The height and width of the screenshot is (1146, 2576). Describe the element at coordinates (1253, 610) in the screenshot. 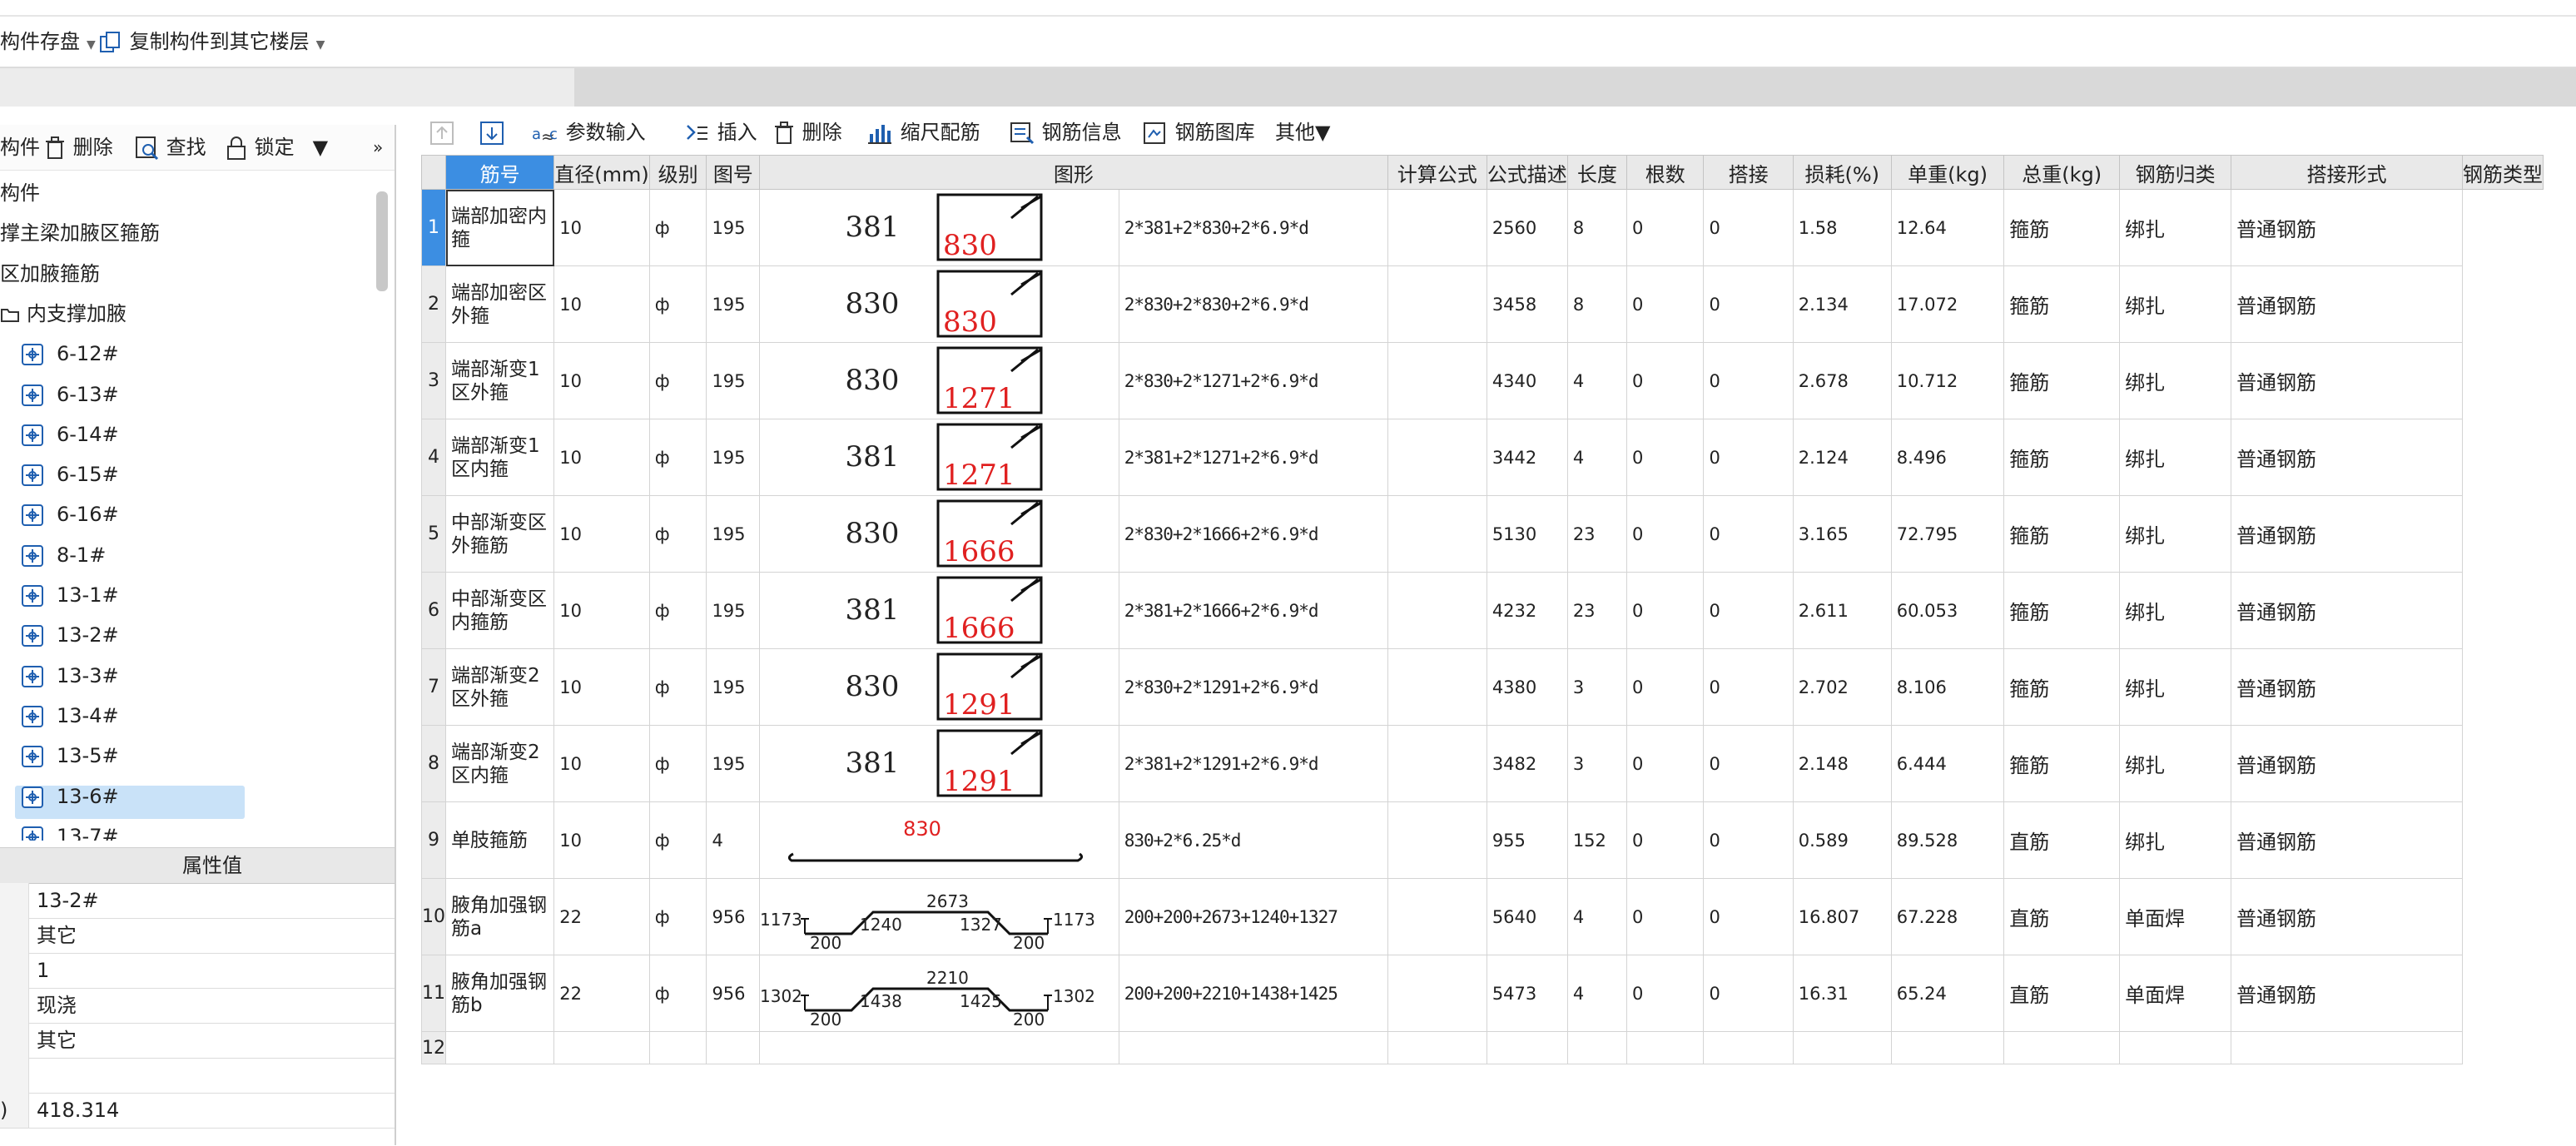

I see `formula-cell: 2*381+2*1666+2*6.9*d` at that location.